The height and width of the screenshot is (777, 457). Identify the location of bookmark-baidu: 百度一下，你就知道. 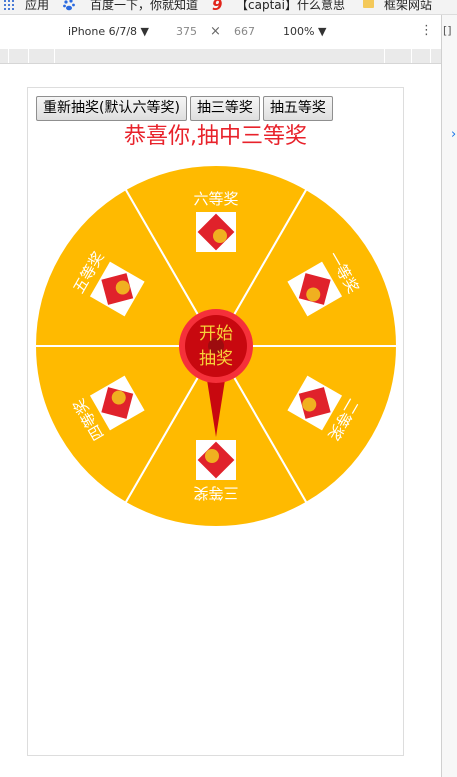
(144, 6).